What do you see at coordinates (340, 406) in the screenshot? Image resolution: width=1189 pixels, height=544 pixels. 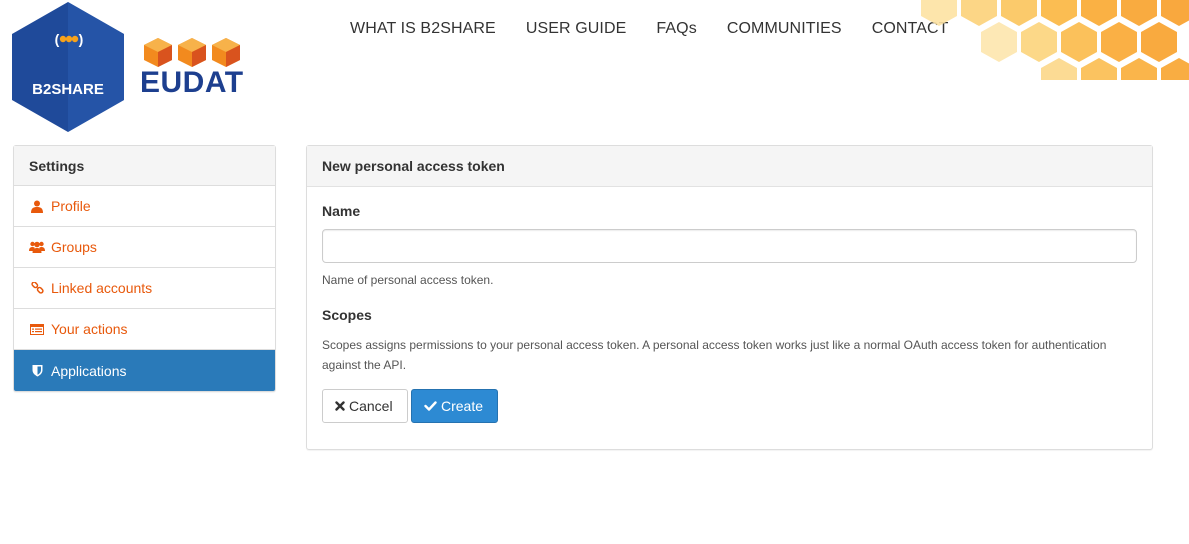 I see `close-icon` at bounding box center [340, 406].